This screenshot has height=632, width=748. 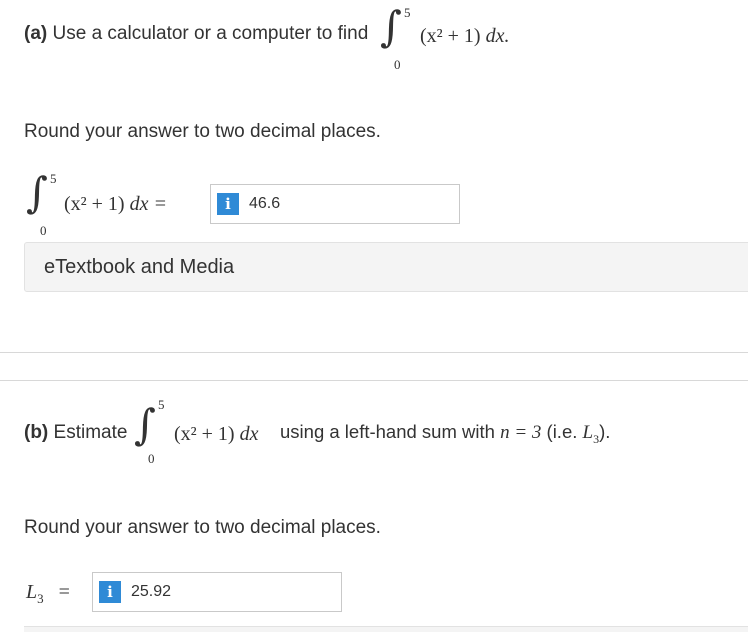 What do you see at coordinates (521, 432) in the screenshot?
I see `n-expression: n = 3` at bounding box center [521, 432].